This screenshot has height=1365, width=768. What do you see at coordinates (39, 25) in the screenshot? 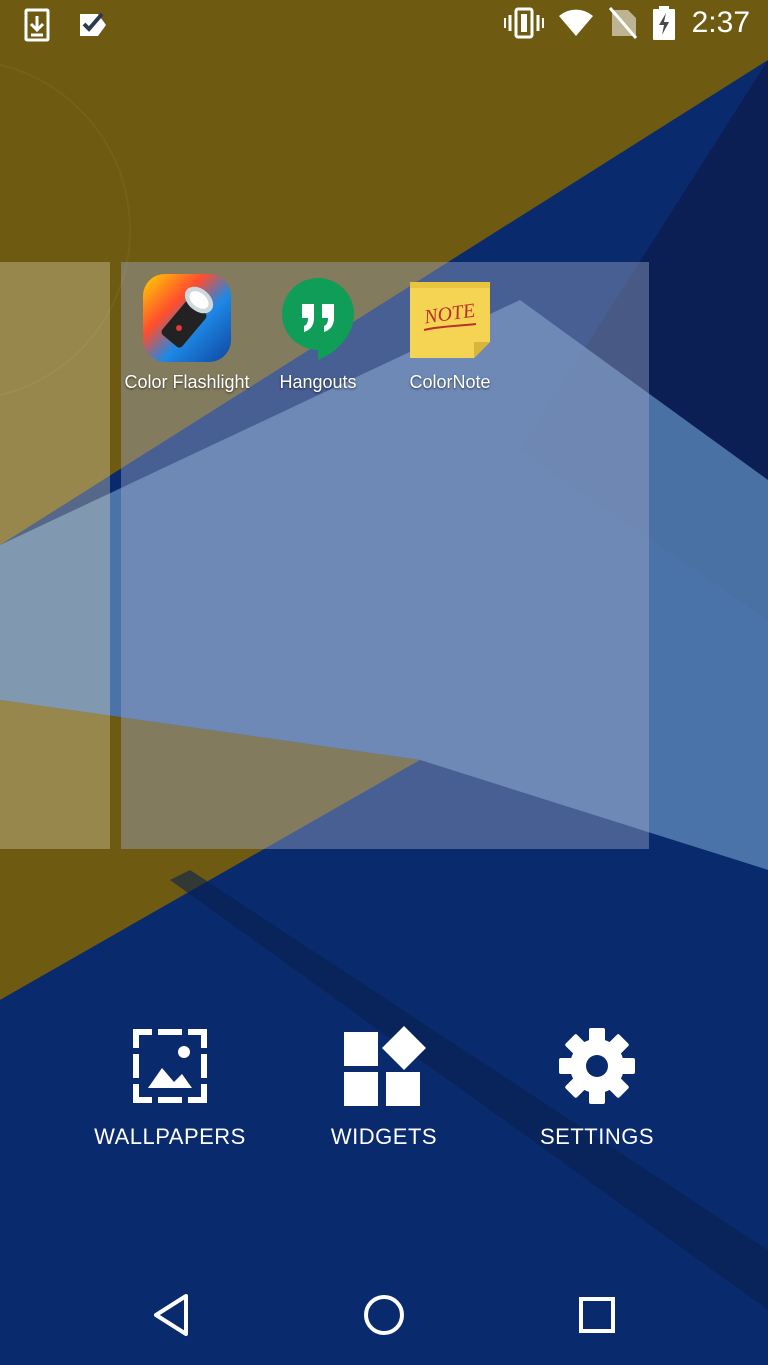
I see `download-icon` at bounding box center [39, 25].